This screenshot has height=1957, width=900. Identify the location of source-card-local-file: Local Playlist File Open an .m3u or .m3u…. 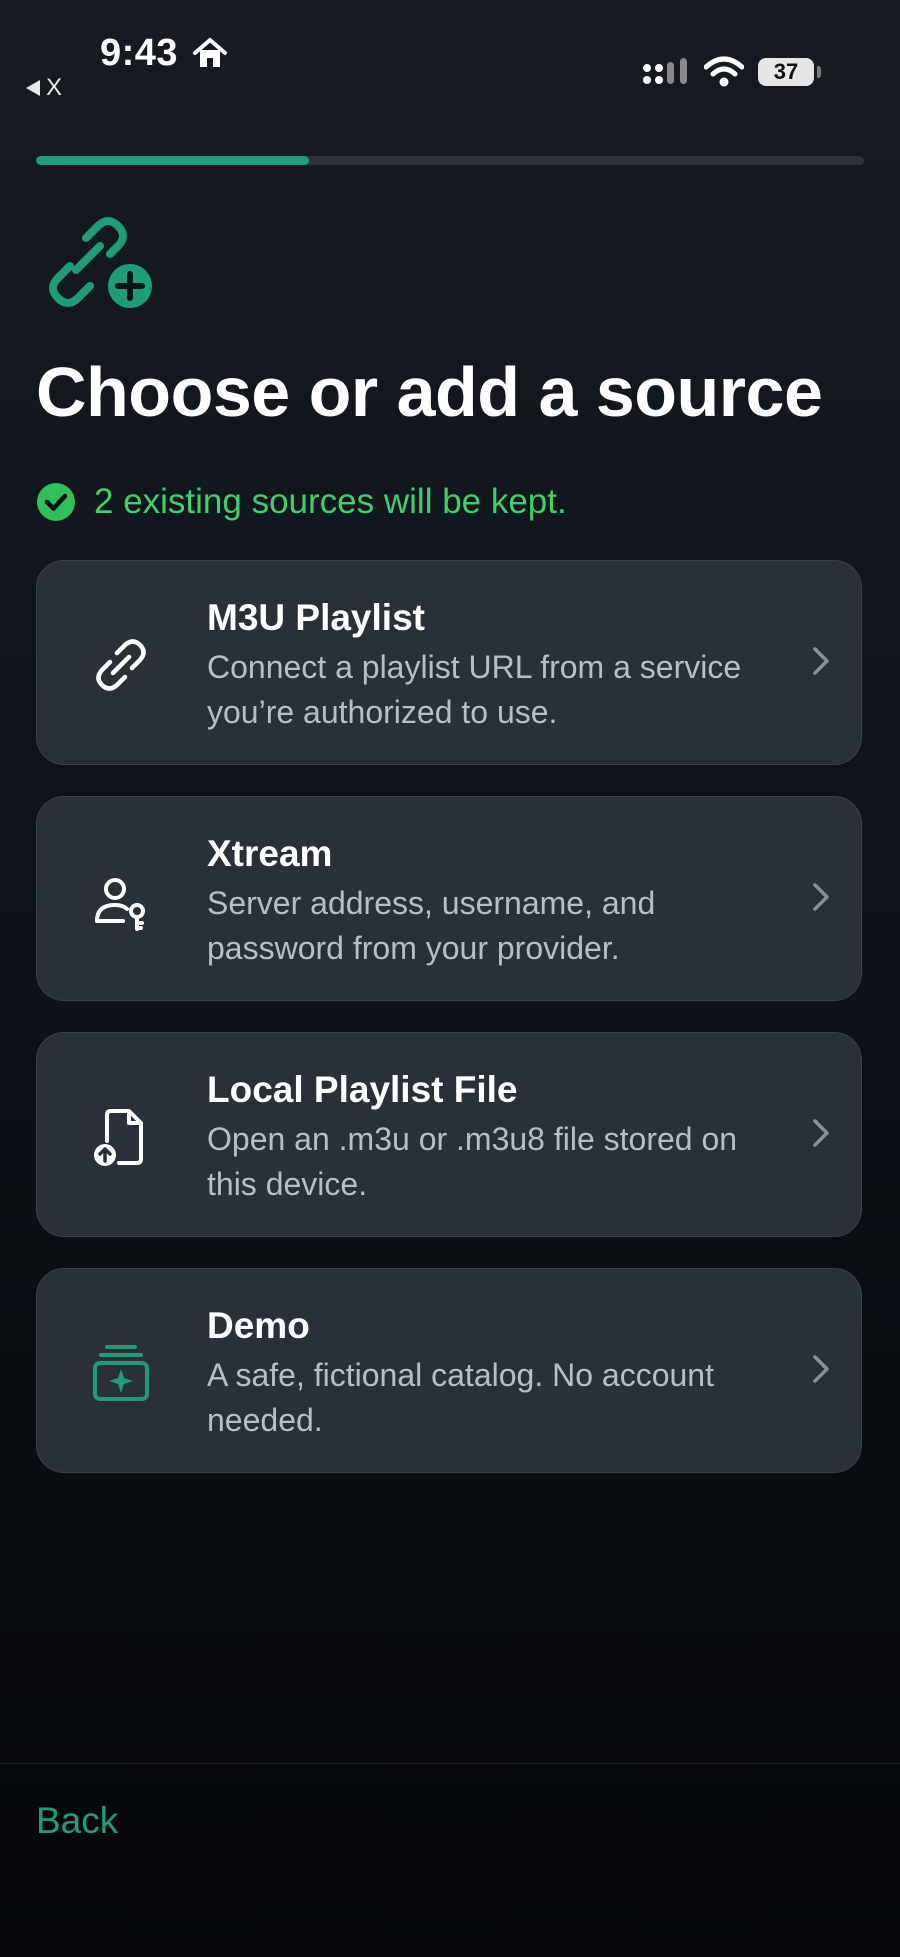
(449, 1134).